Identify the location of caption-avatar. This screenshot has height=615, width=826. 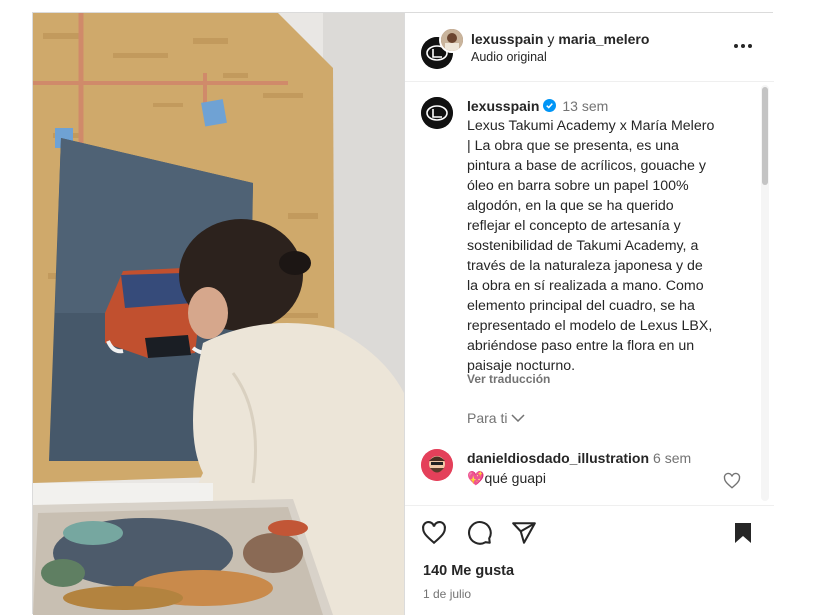
(437, 113).